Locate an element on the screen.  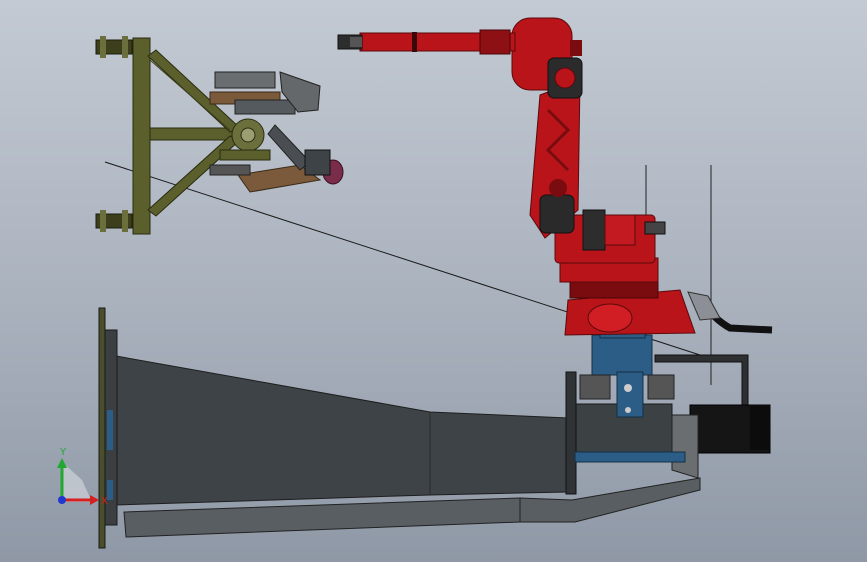
robot-upper-arm is located at coordinates (547, 58).